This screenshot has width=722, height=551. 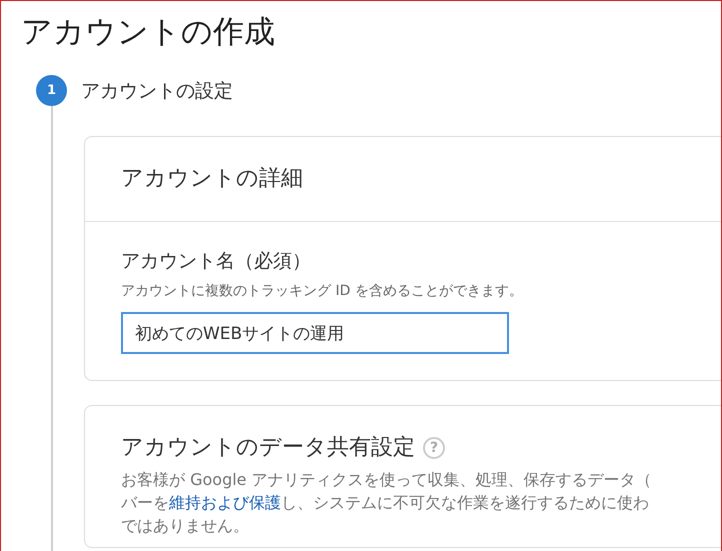 I want to click on card-title: アカウントのデータ共有設定, so click(x=268, y=448).